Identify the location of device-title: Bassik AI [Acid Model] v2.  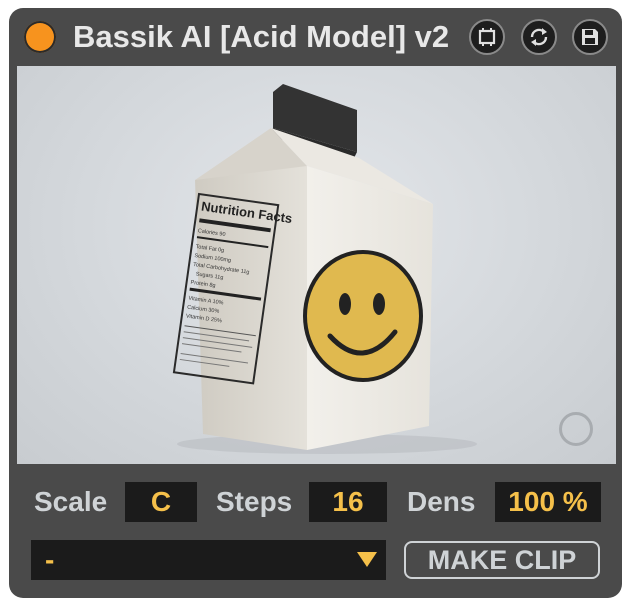
(261, 36).